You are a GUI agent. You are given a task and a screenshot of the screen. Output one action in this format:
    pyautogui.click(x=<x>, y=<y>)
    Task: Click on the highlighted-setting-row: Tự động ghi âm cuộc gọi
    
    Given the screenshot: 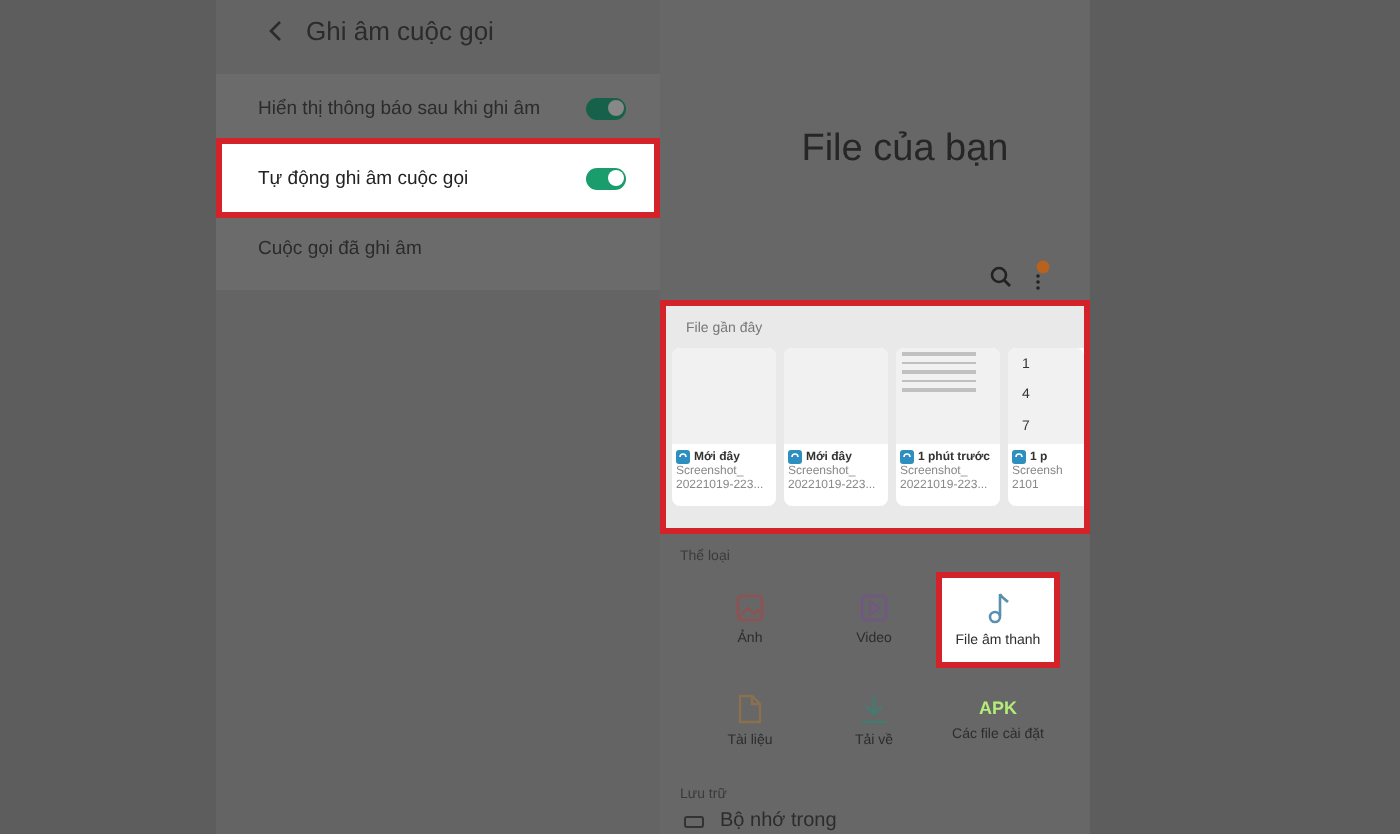 What is the action you would take?
    pyautogui.click(x=438, y=178)
    